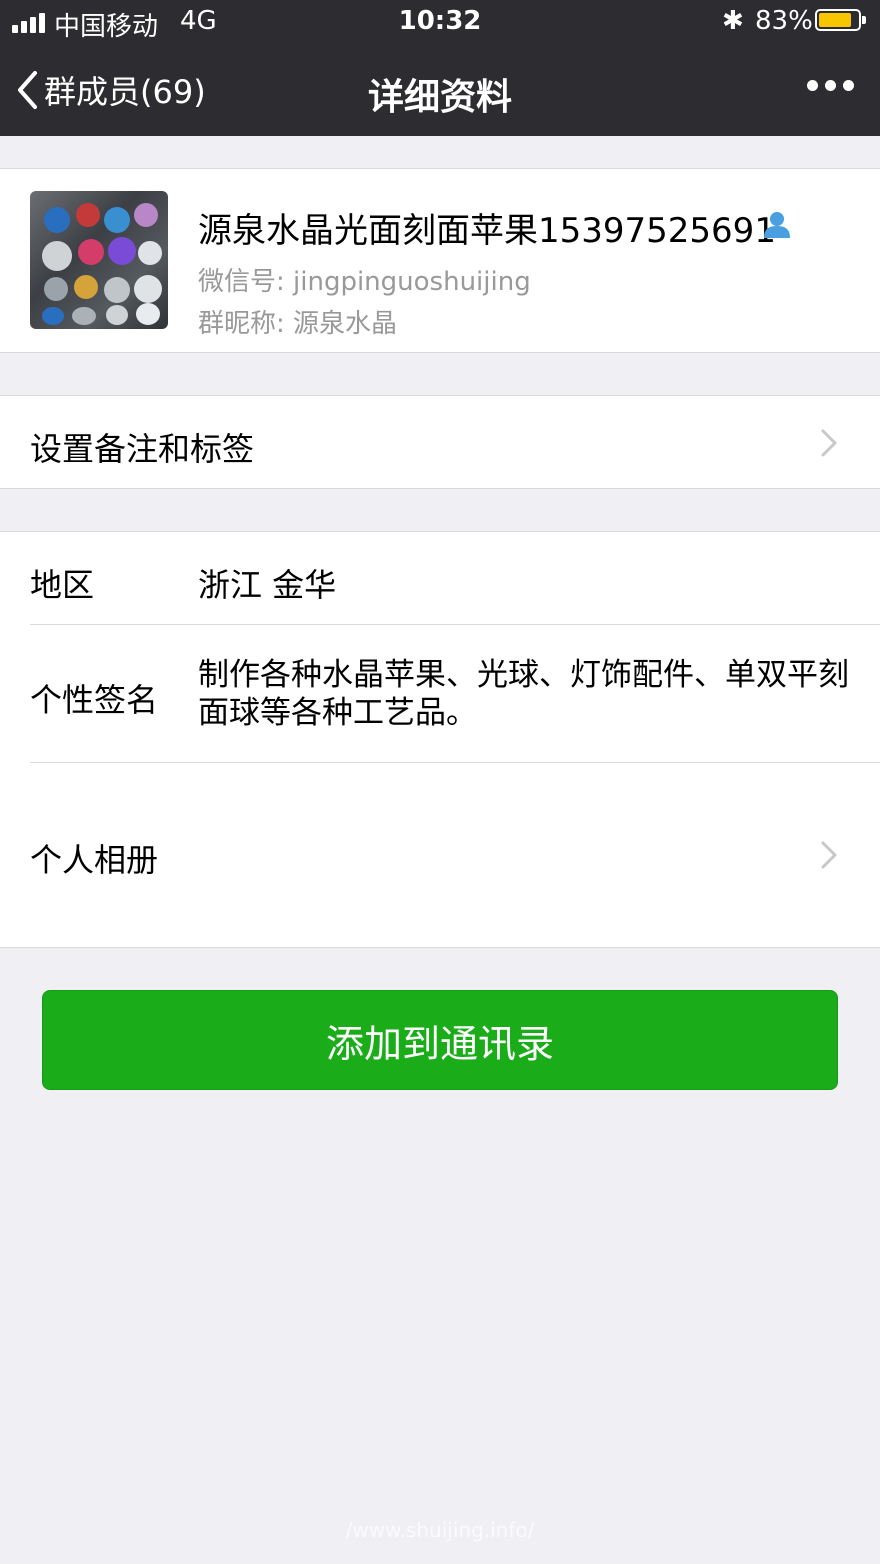  Describe the element at coordinates (523, 694) in the screenshot. I see `signature-value: 制作各种水晶苹果、光球、灯饰配件、单双平刻面球等各种工艺品。` at that location.